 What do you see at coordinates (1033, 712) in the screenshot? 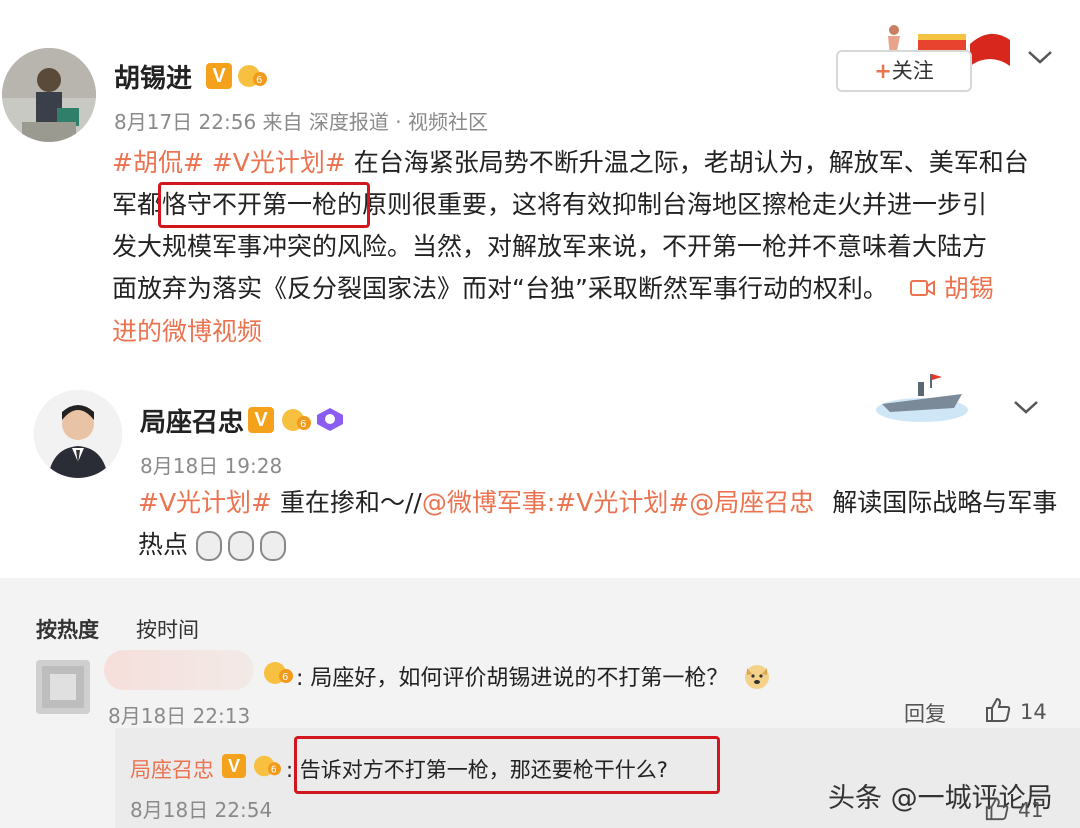
I see `like-count: 14` at bounding box center [1033, 712].